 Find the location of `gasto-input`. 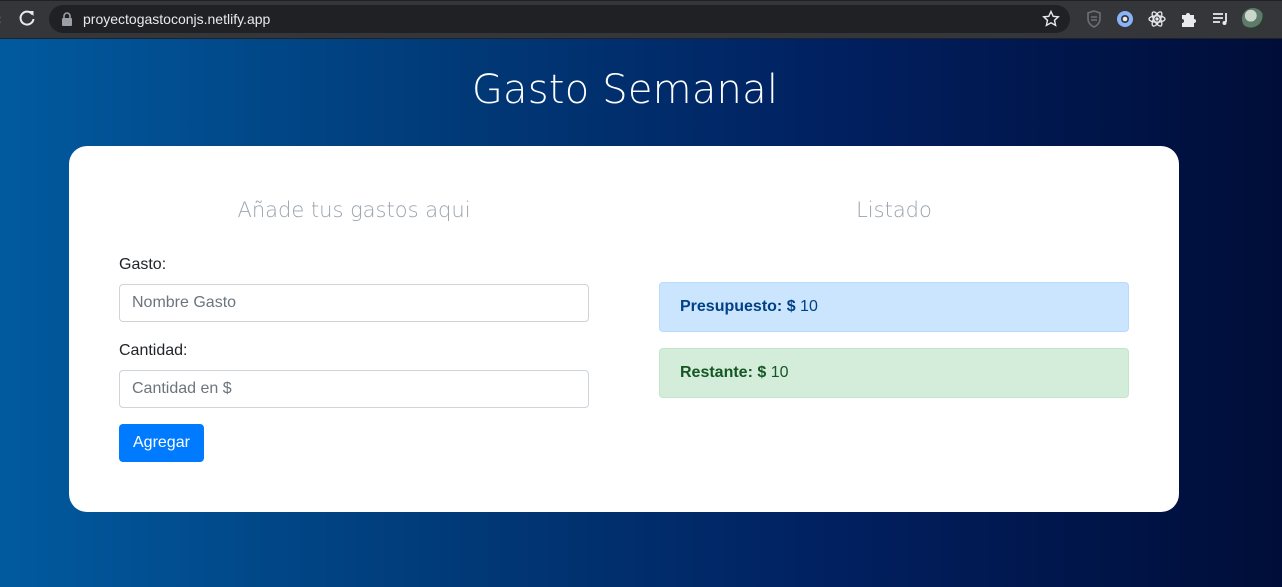

gasto-input is located at coordinates (354, 303).